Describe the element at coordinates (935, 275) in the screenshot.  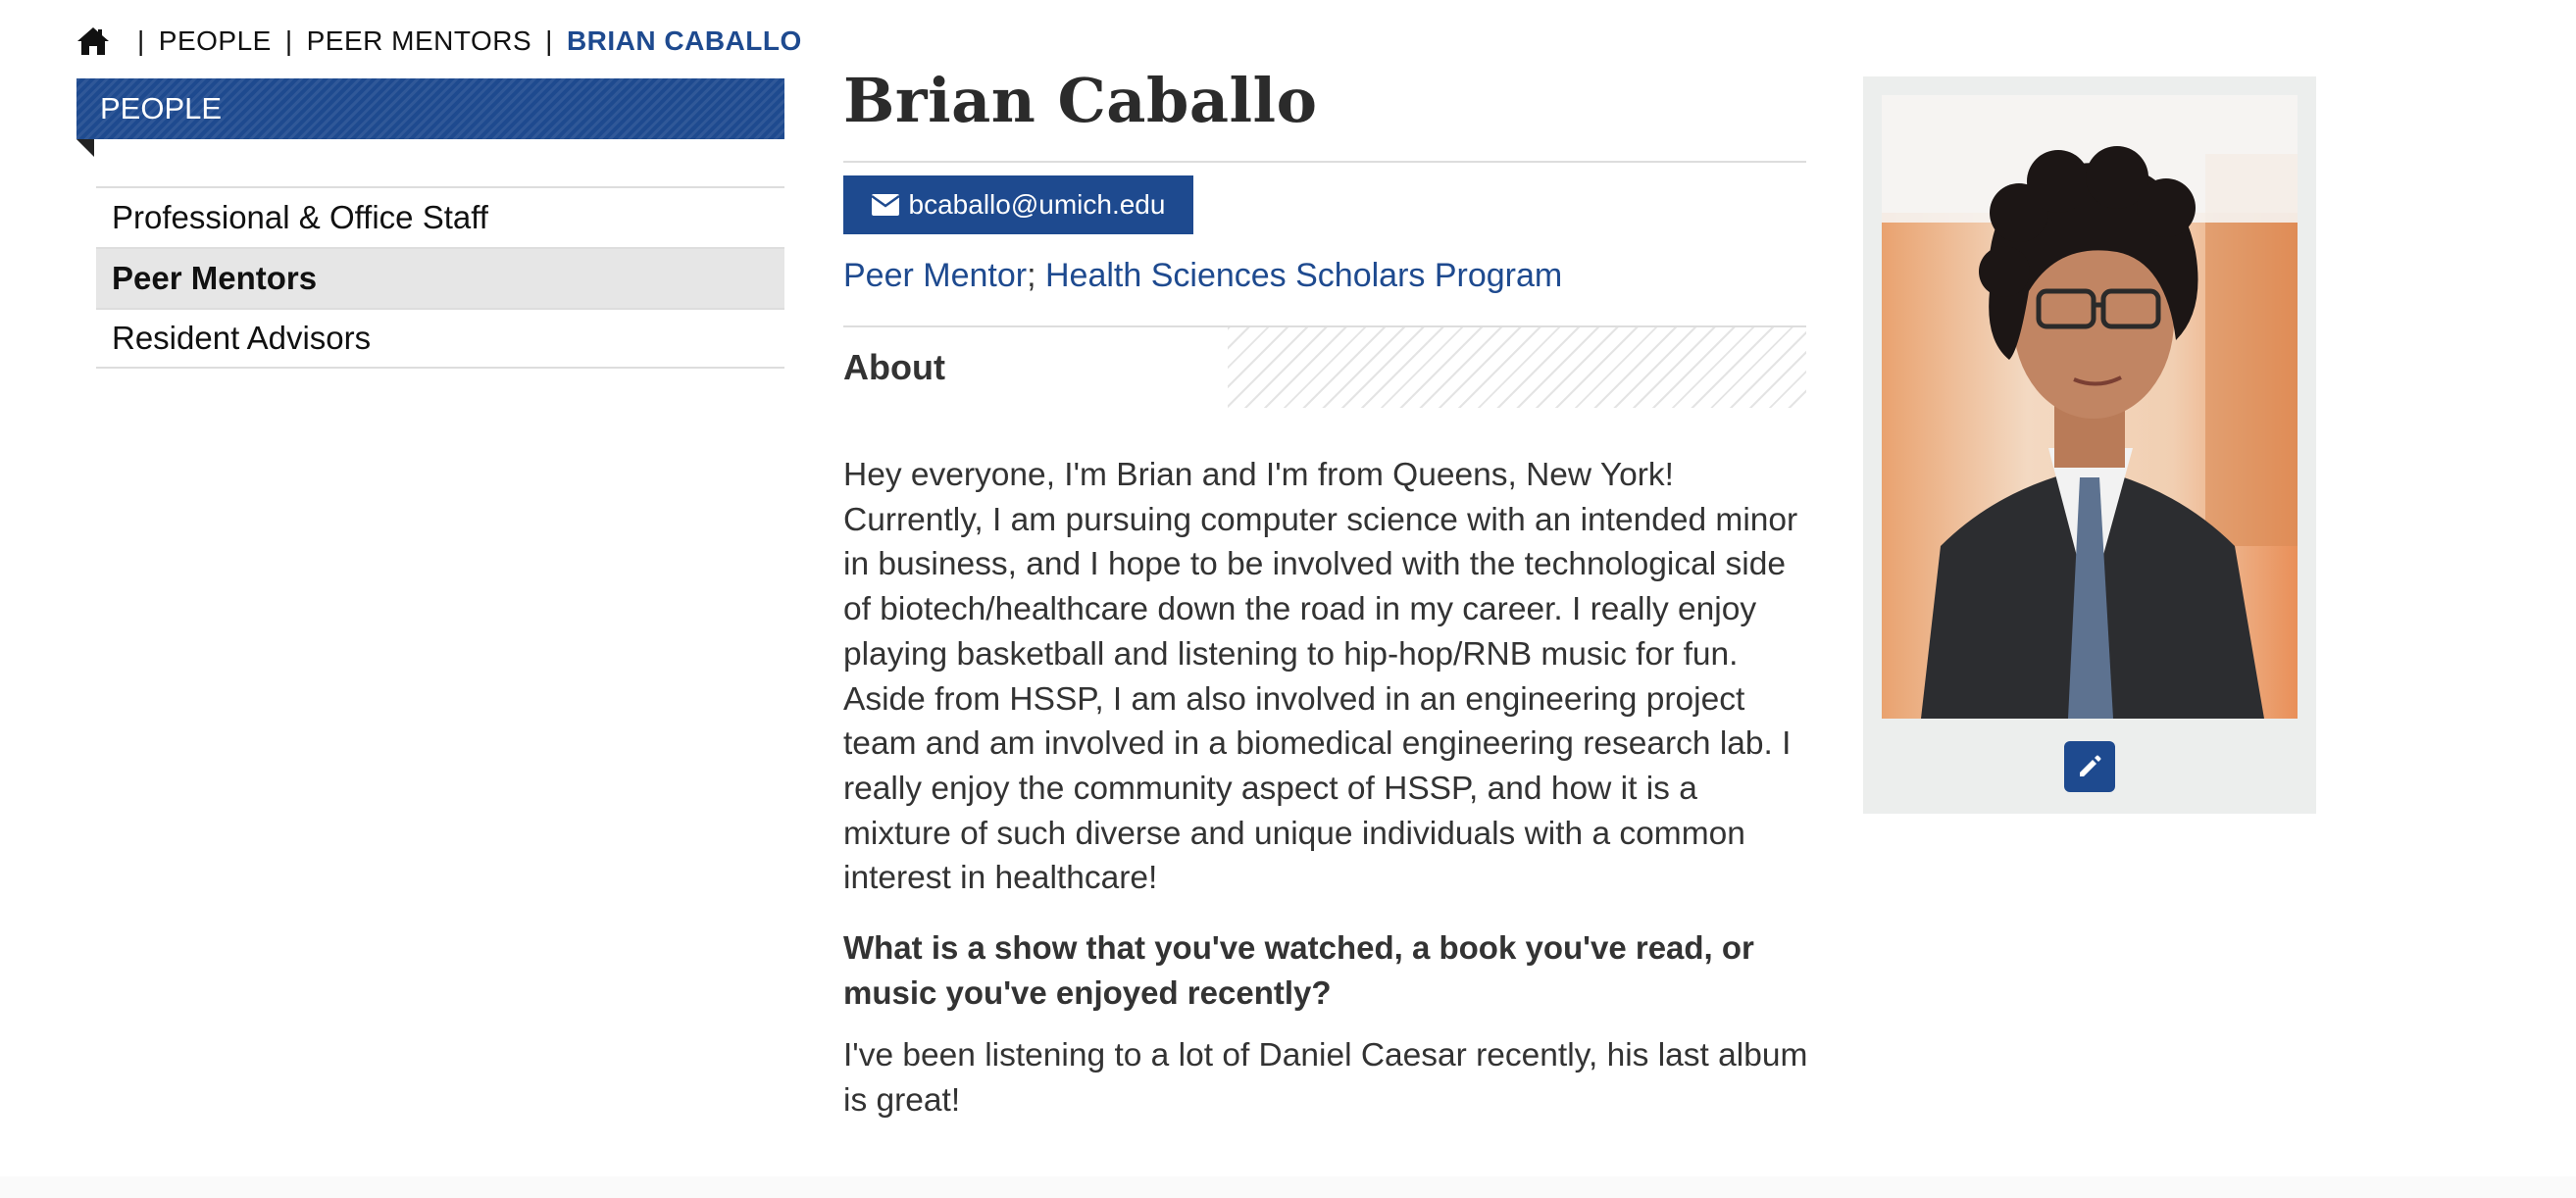
I see `role-link: Peer Mentor` at that location.